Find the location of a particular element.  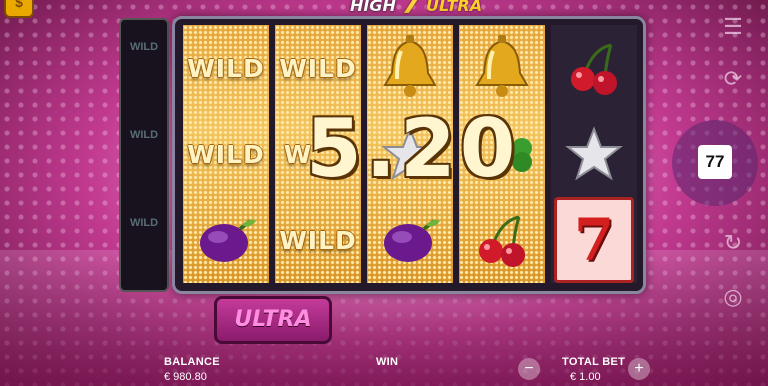

side-wild-2: WILD is located at coordinates (144, 135).